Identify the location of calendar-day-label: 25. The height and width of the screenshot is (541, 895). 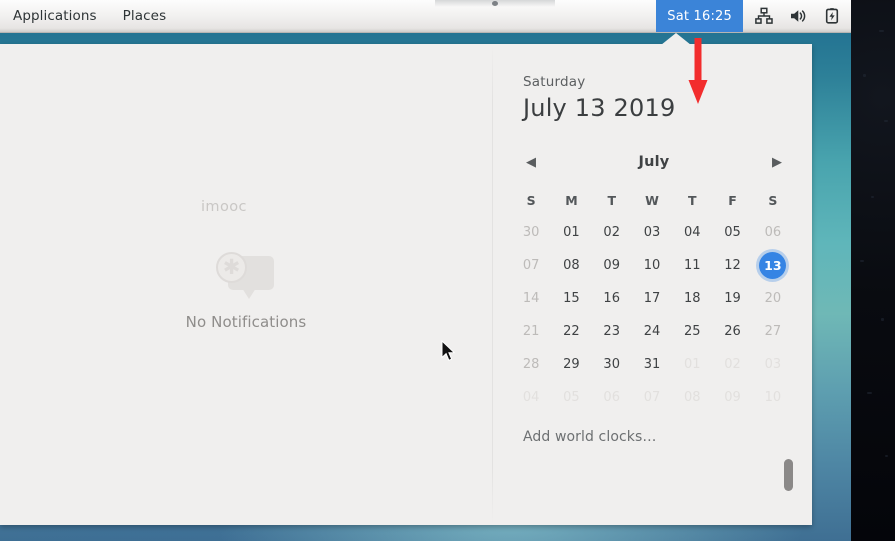
(692, 331).